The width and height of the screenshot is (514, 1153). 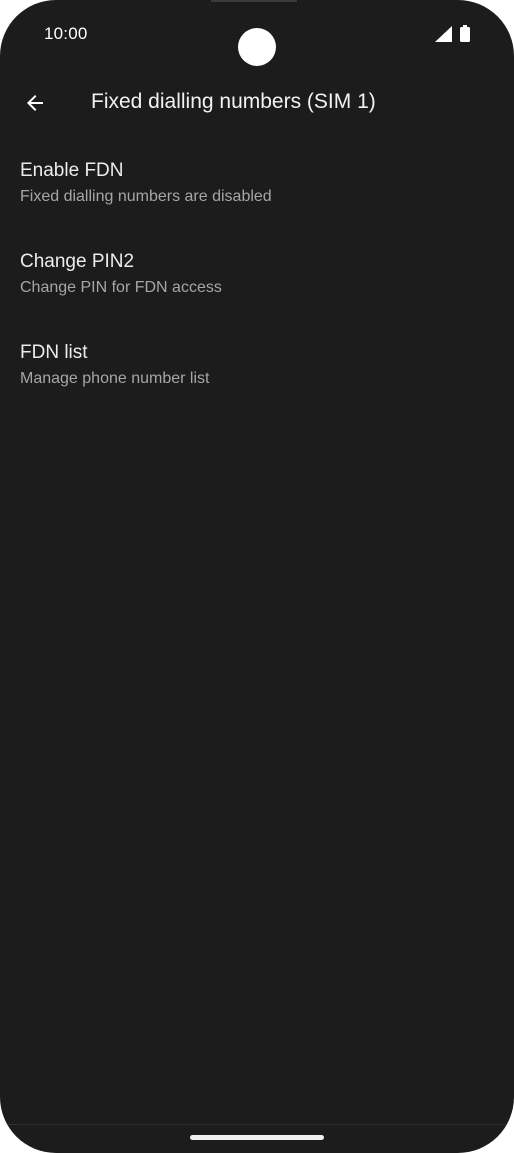 I want to click on arrow-back-icon, so click(x=35, y=103).